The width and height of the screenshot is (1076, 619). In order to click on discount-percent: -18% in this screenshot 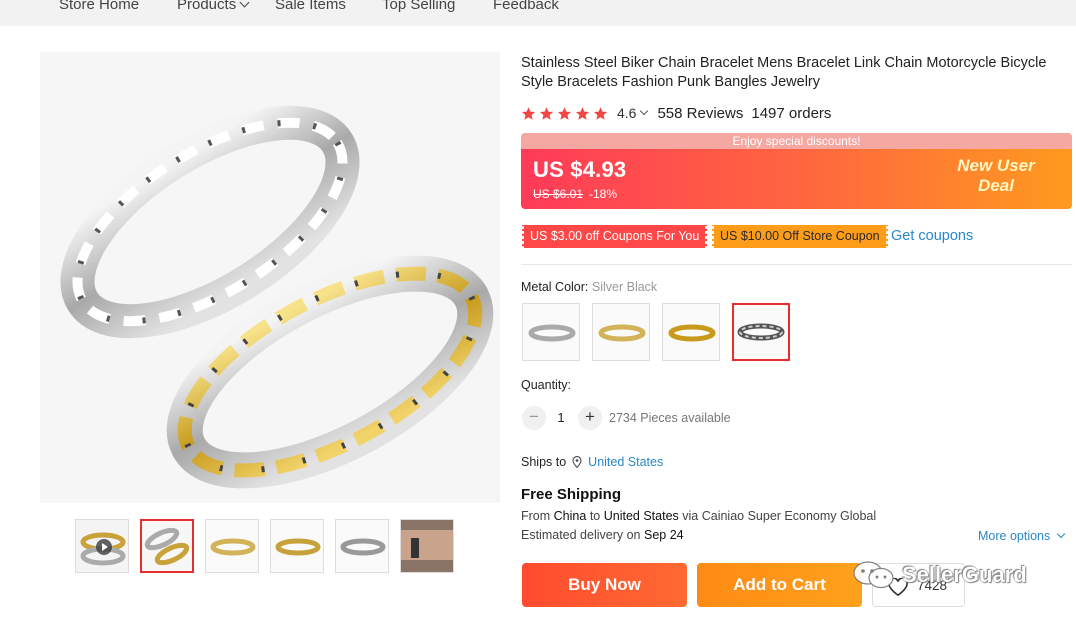, I will do `click(603, 194)`.